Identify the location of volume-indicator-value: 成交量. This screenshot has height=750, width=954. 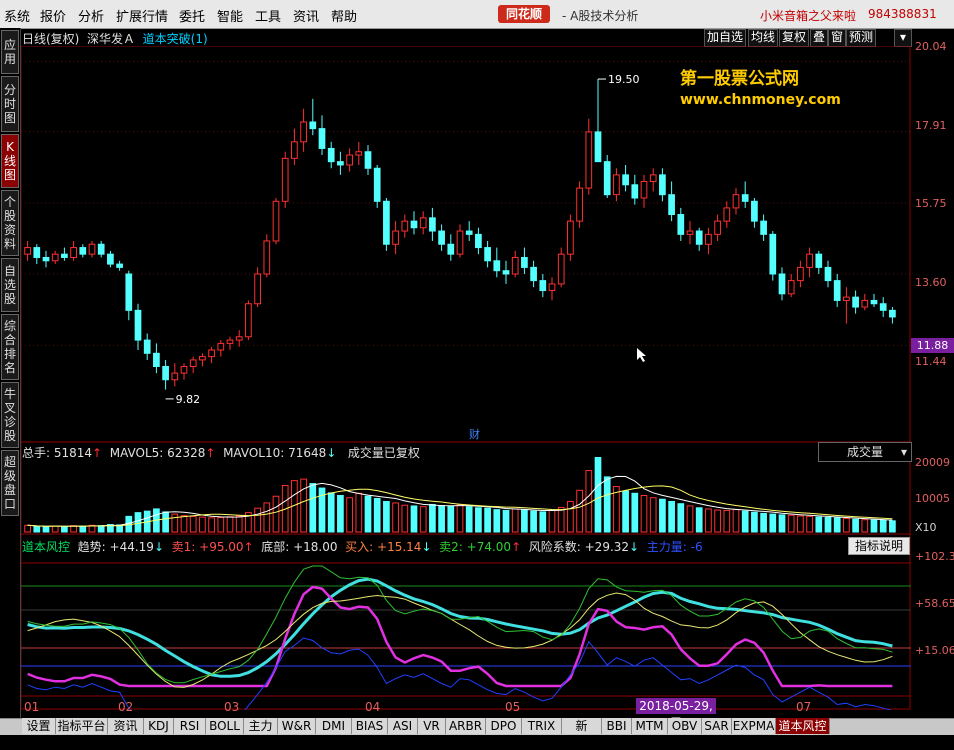
(865, 452).